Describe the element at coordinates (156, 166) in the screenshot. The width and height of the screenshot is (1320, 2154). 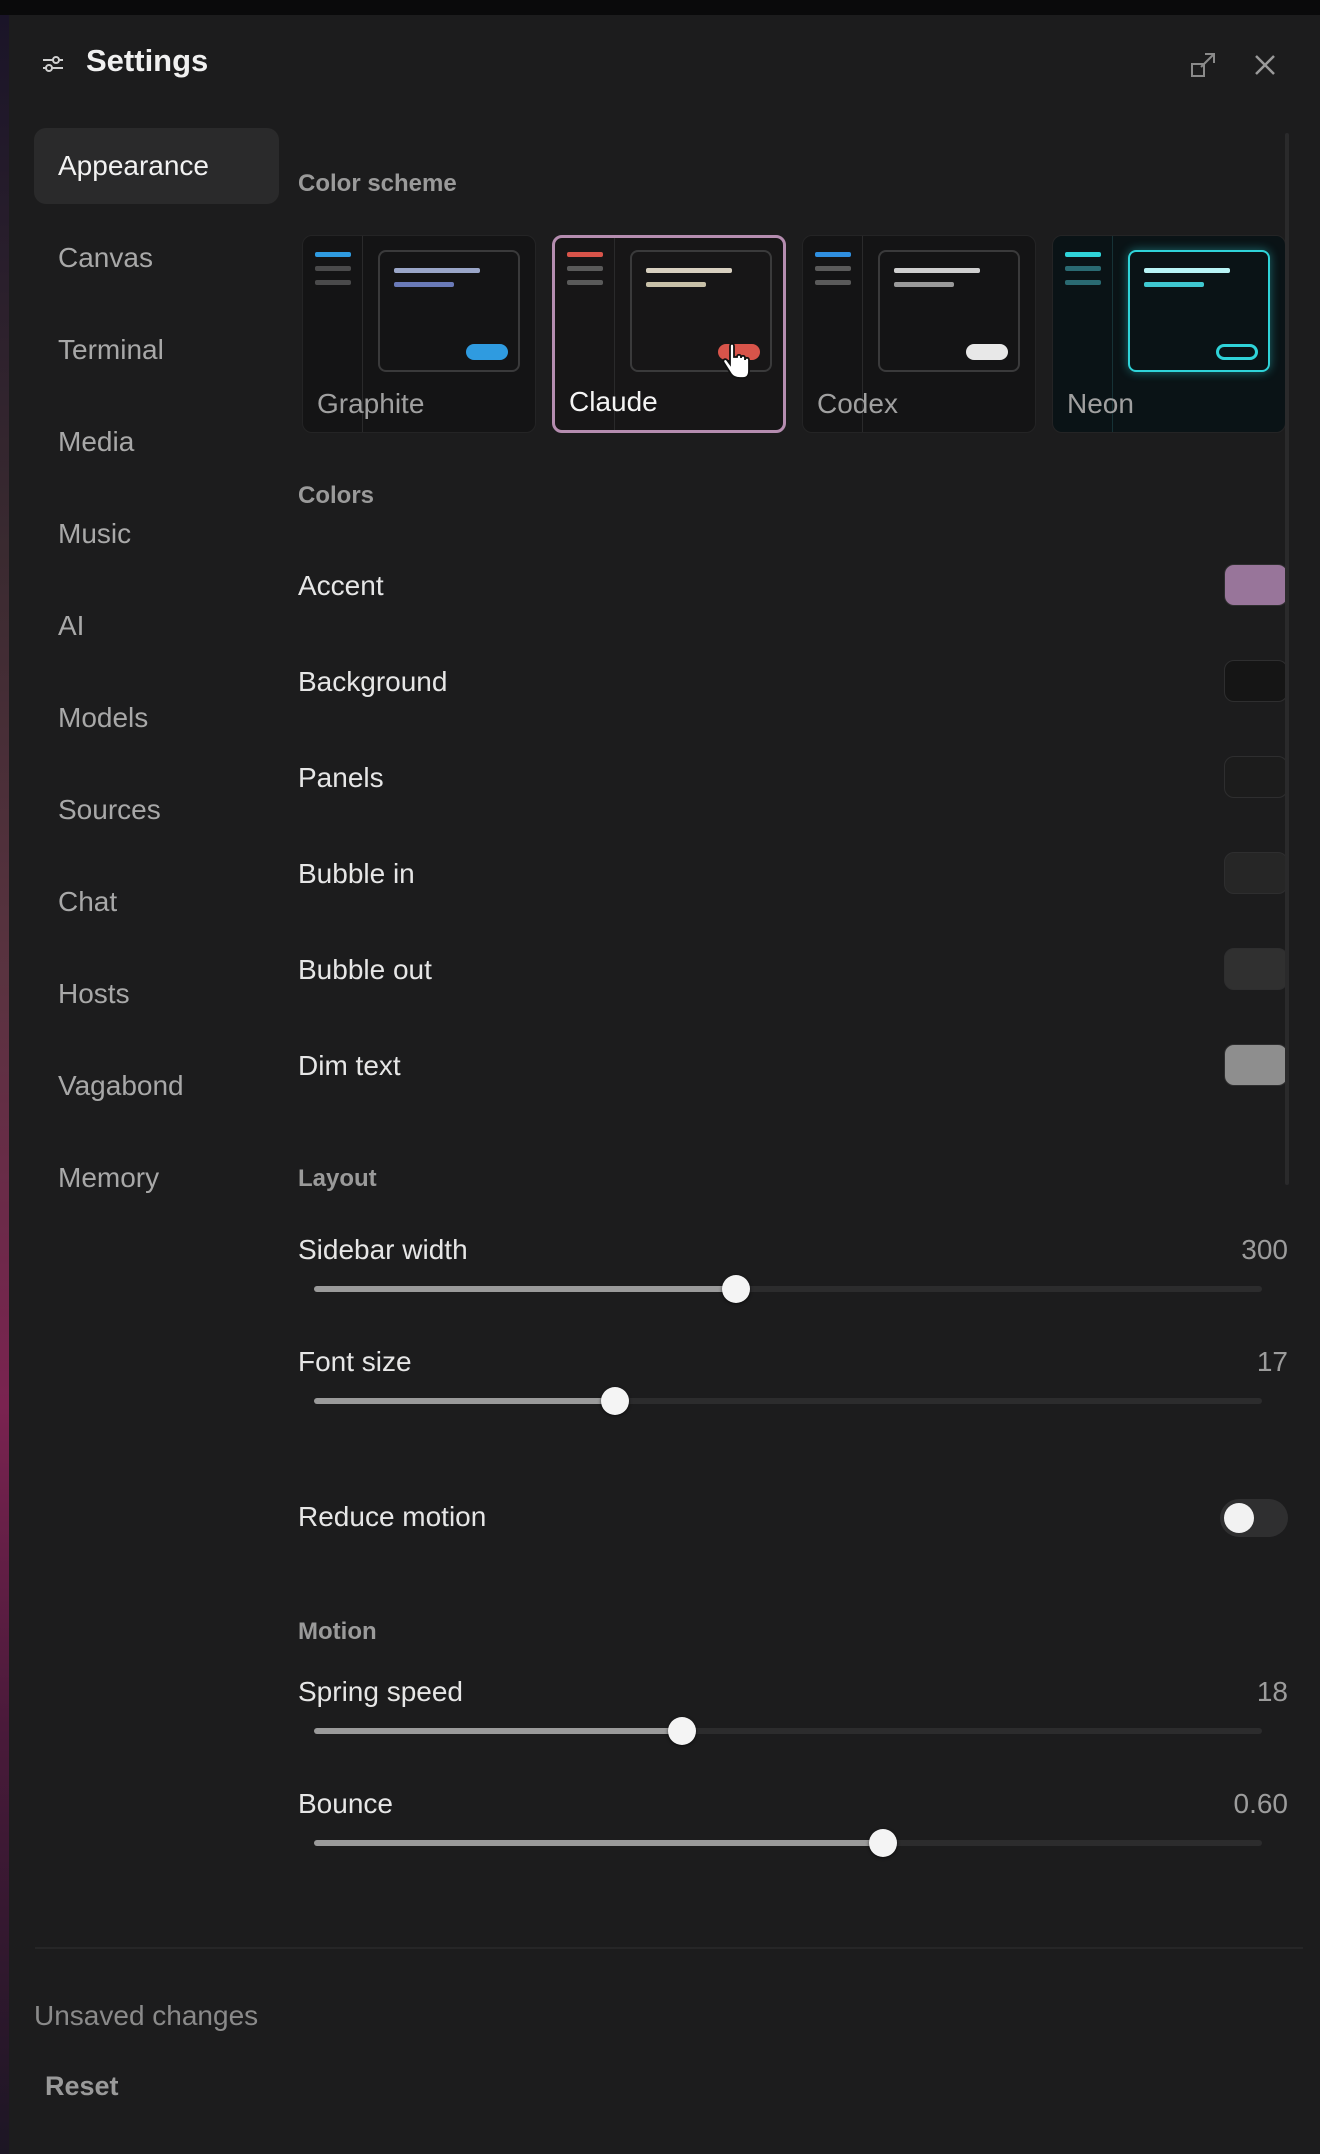
I see `sidebar-item-appearance: Appearance` at that location.